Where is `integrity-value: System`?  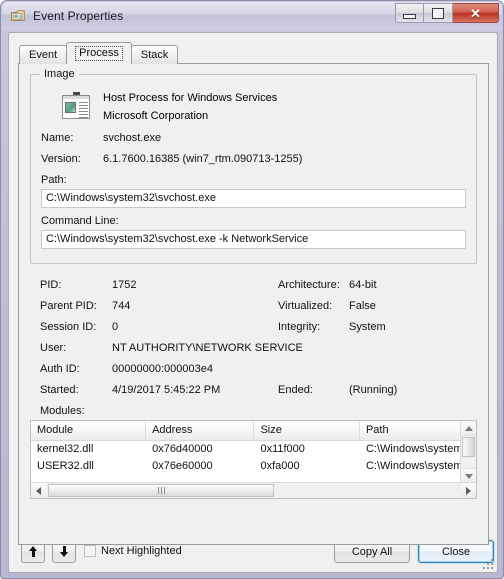
integrity-value: System is located at coordinates (367, 327).